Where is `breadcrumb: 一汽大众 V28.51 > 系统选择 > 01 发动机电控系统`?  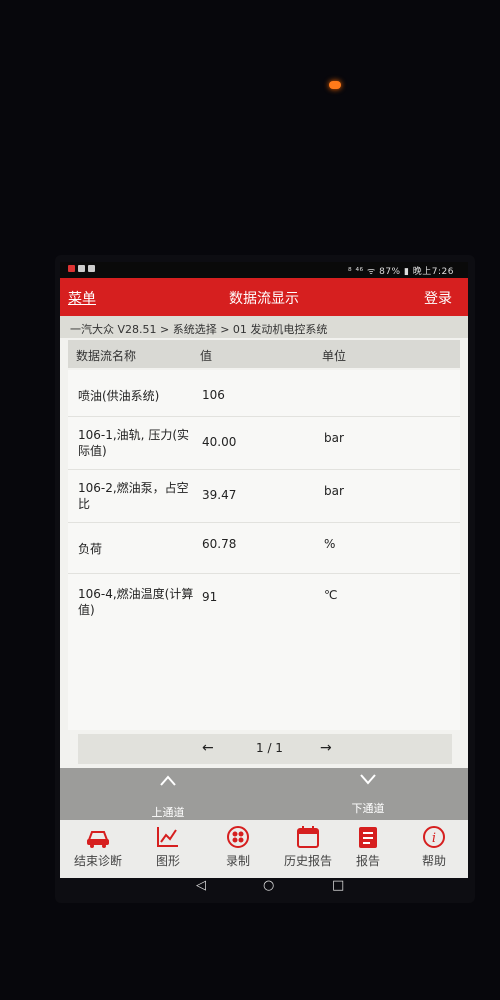
breadcrumb: 一汽大众 V28.51 > 系统选择 > 01 发动机电控系统 is located at coordinates (264, 327).